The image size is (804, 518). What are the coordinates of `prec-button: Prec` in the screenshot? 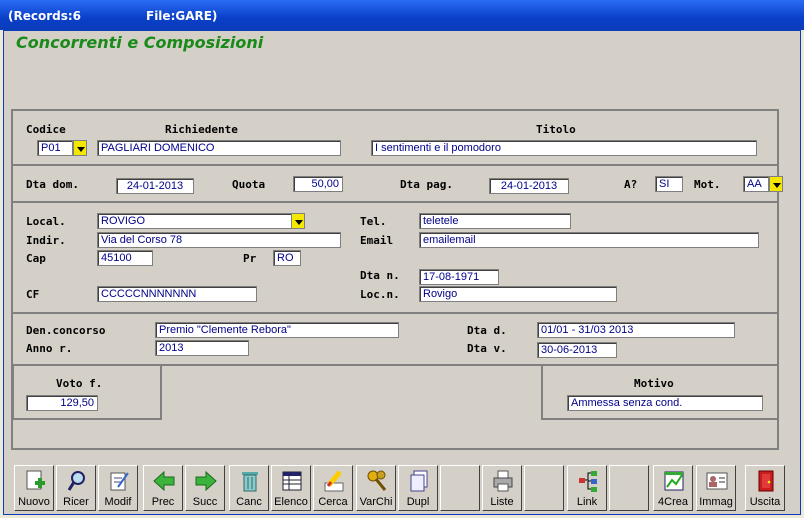 It's located at (163, 488).